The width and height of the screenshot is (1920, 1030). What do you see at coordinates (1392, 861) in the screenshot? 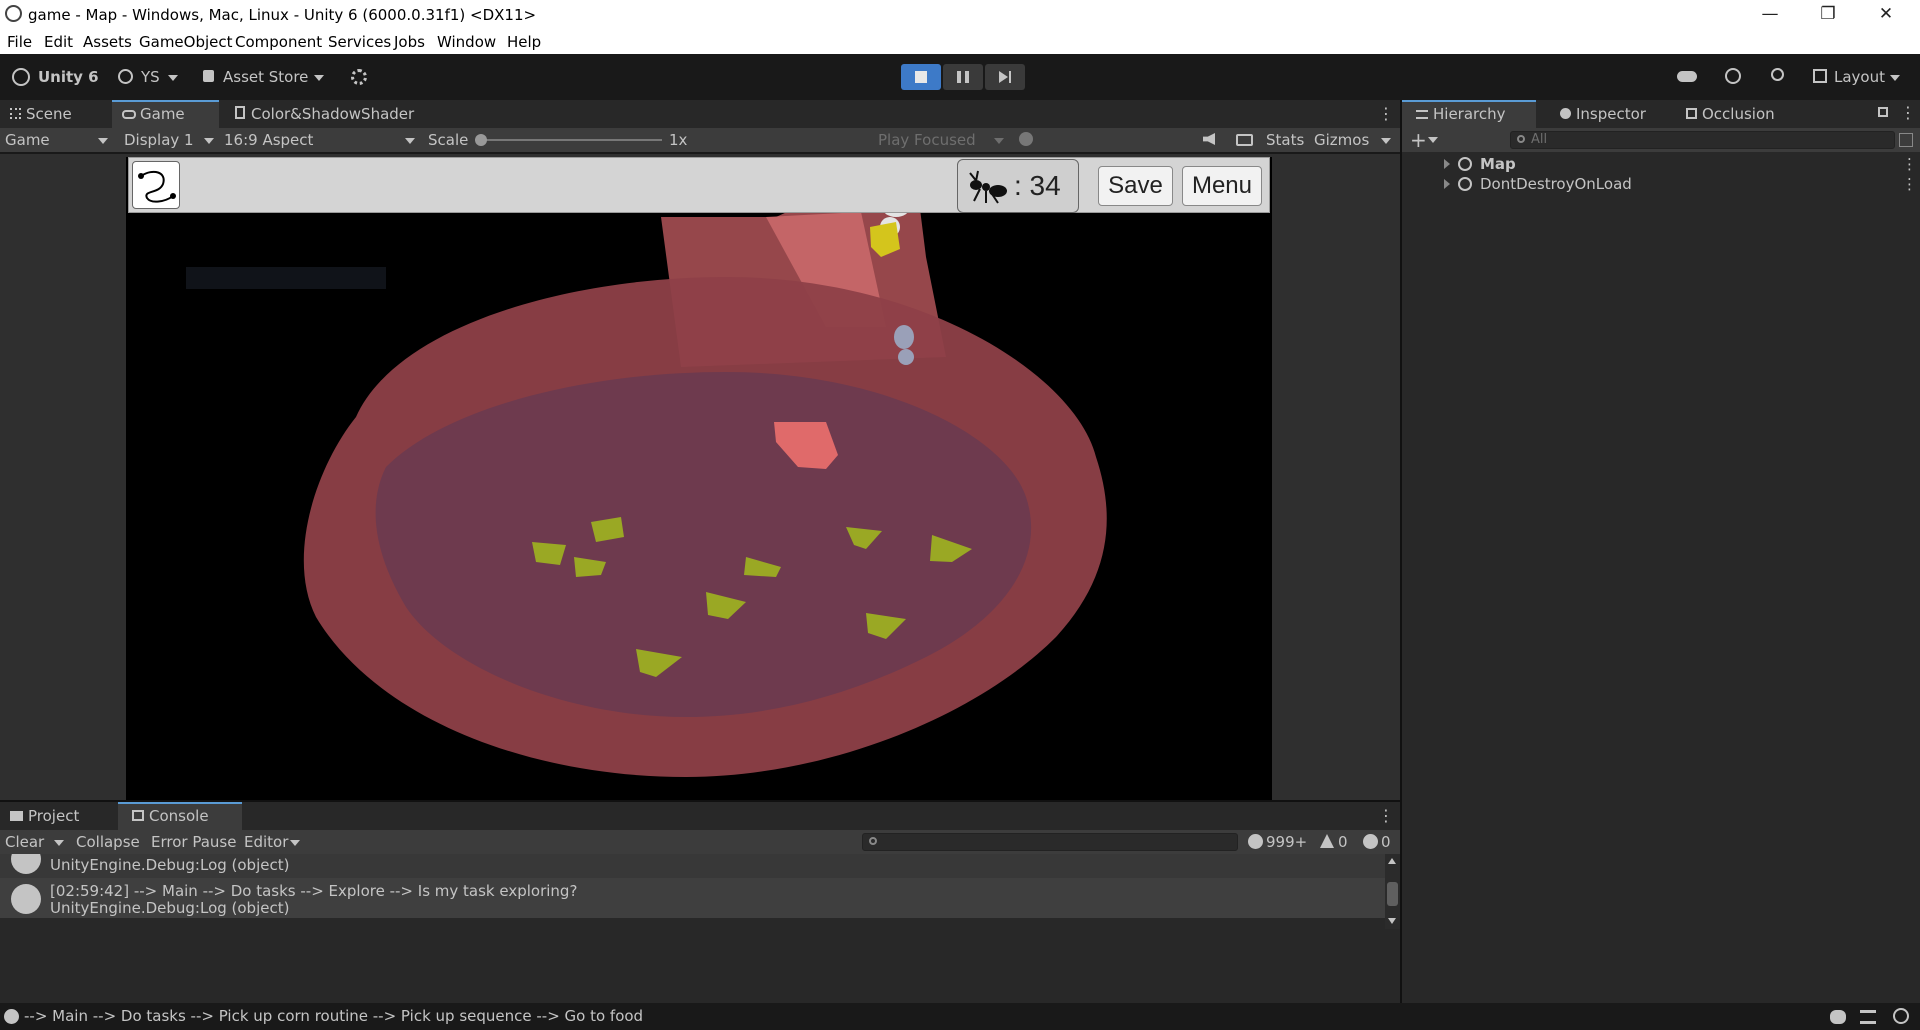
I see `scroll-up-icon` at bounding box center [1392, 861].